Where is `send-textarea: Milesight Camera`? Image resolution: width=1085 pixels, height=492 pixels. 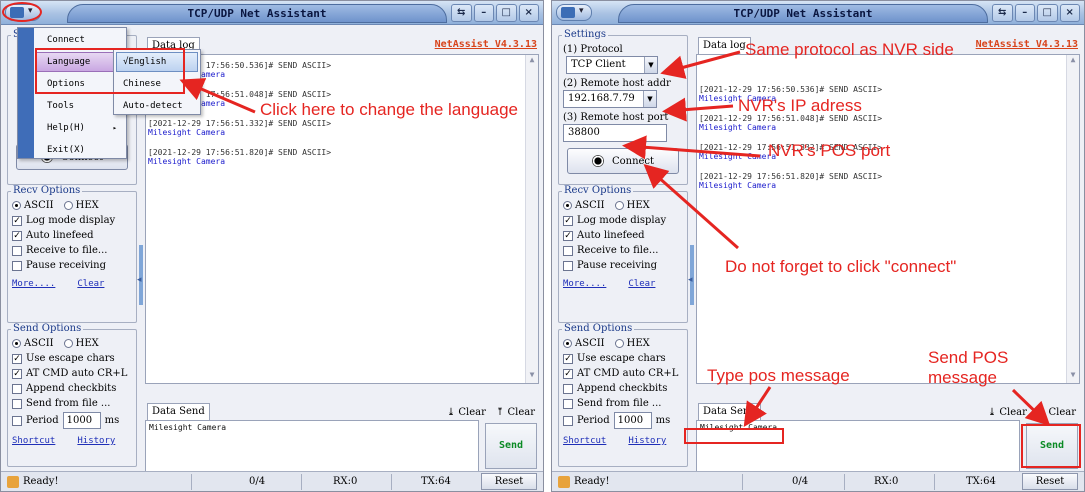 send-textarea: Milesight Camera is located at coordinates (312, 446).